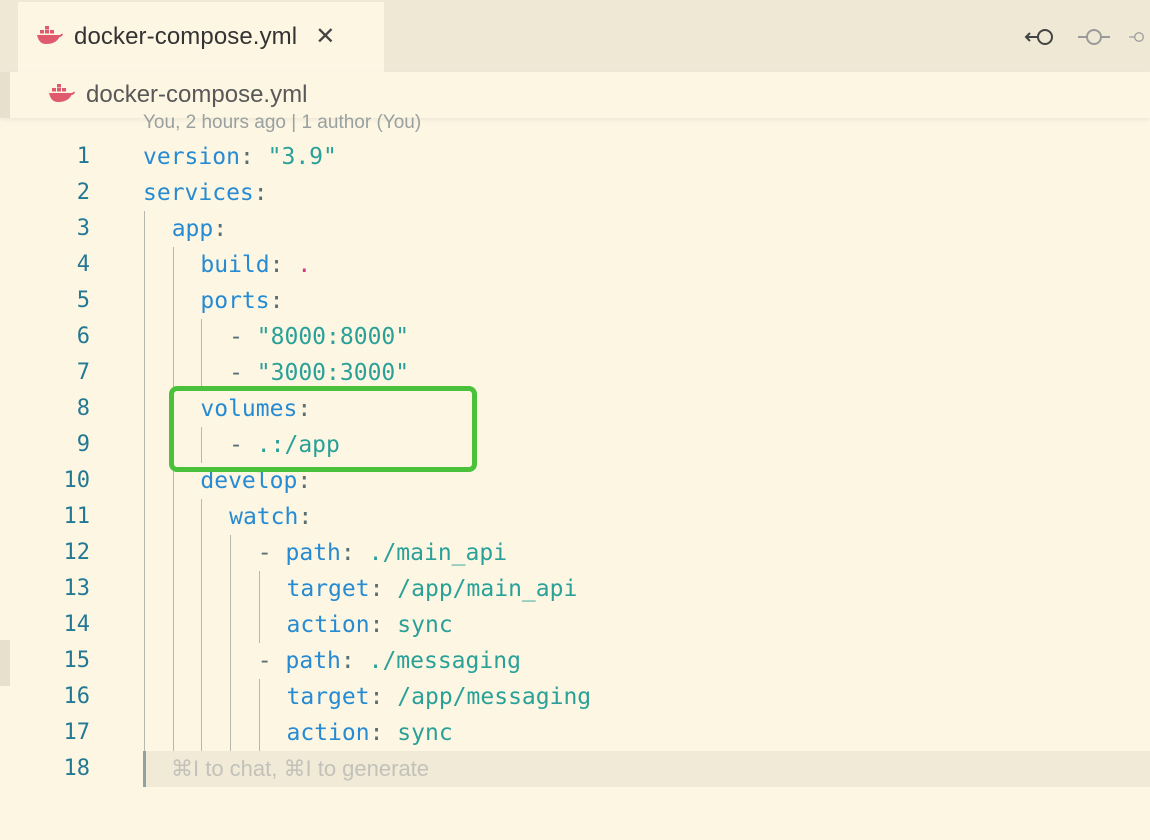 Image resolution: width=1150 pixels, height=840 pixels. I want to click on code-text: services:, so click(205, 193).